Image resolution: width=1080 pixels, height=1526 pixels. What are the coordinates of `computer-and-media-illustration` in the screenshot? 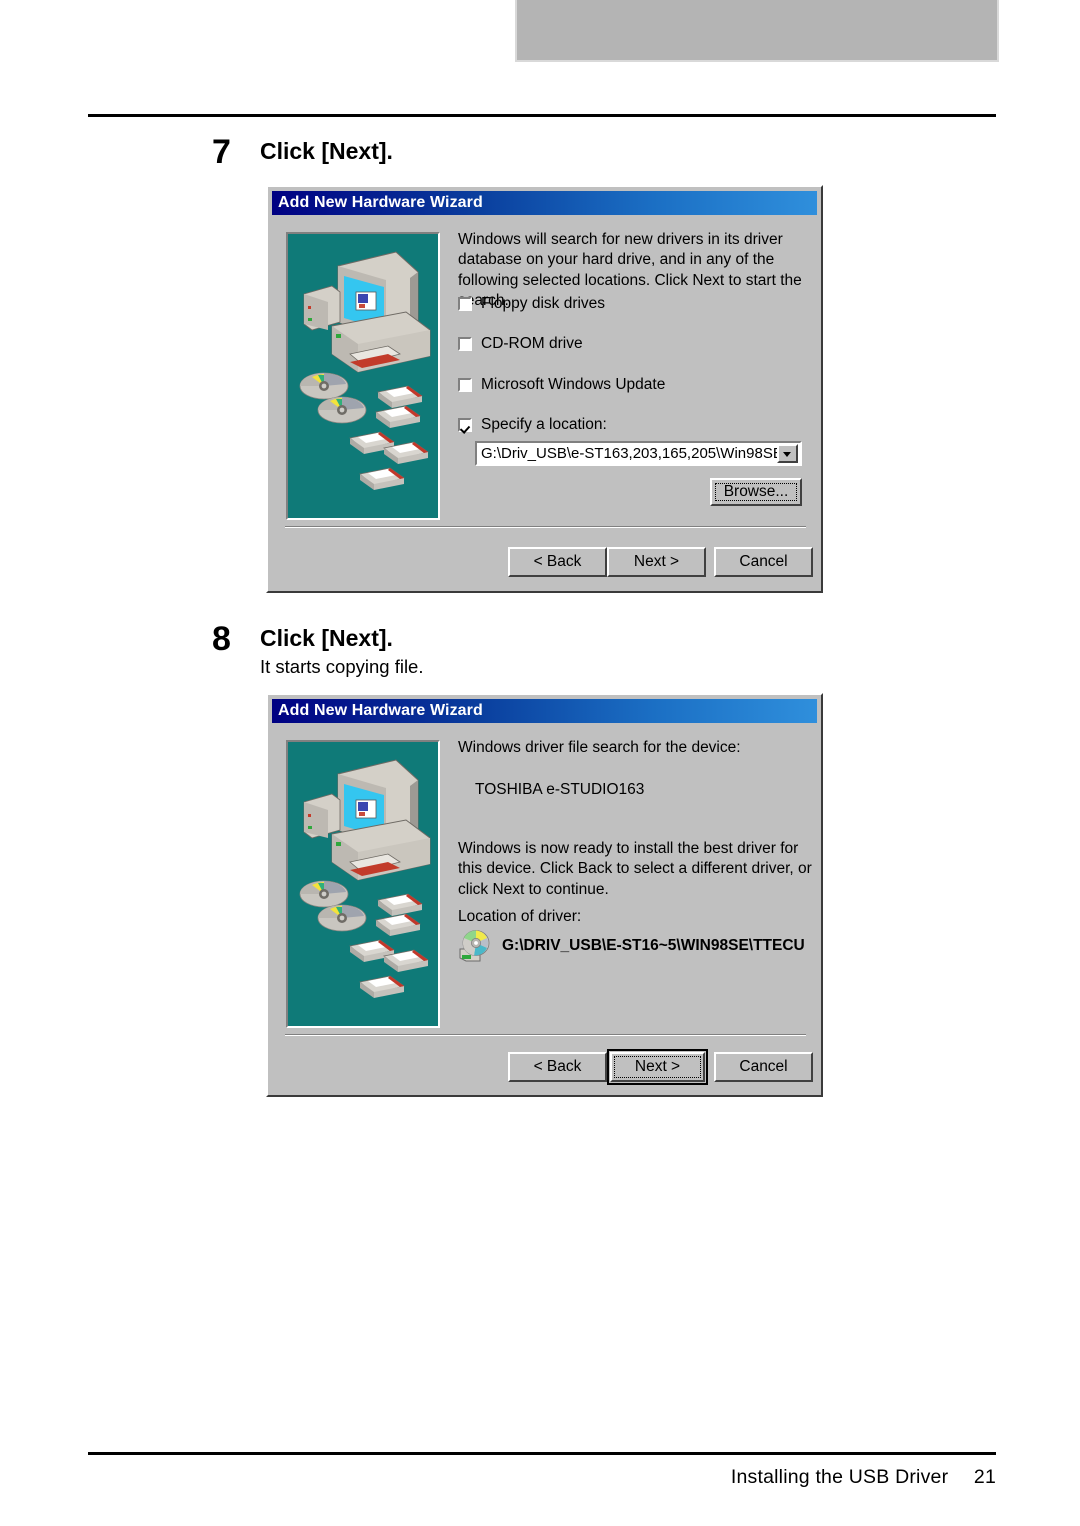 It's located at (365, 370).